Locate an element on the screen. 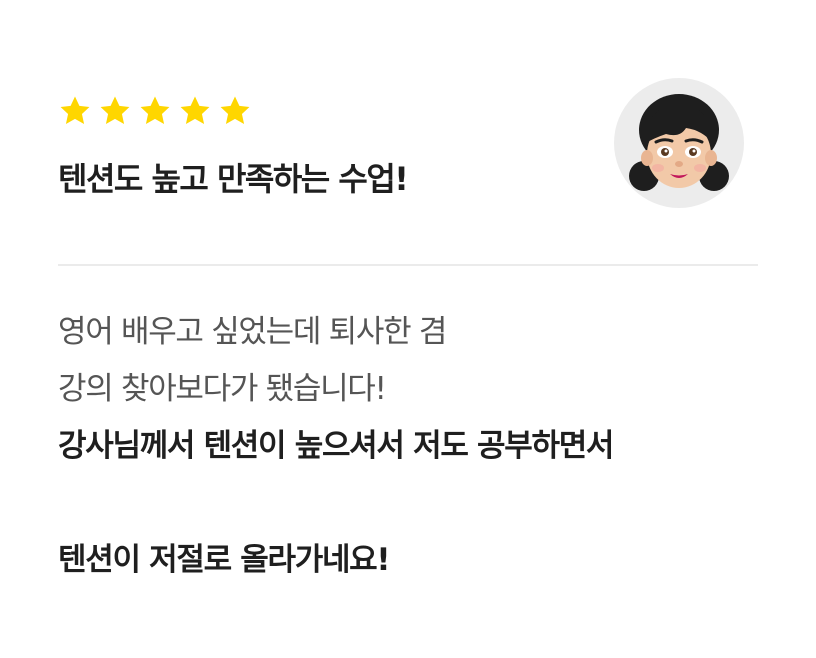 The width and height of the screenshot is (816, 658). star-rating is located at coordinates (155, 111).